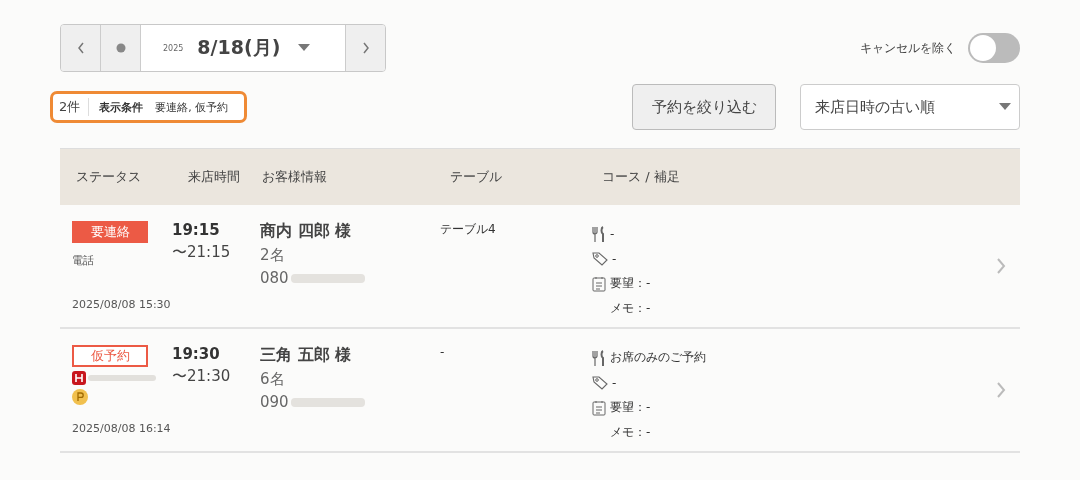  Describe the element at coordinates (294, 177) in the screenshot. I see `column-header: お客様情報` at that location.